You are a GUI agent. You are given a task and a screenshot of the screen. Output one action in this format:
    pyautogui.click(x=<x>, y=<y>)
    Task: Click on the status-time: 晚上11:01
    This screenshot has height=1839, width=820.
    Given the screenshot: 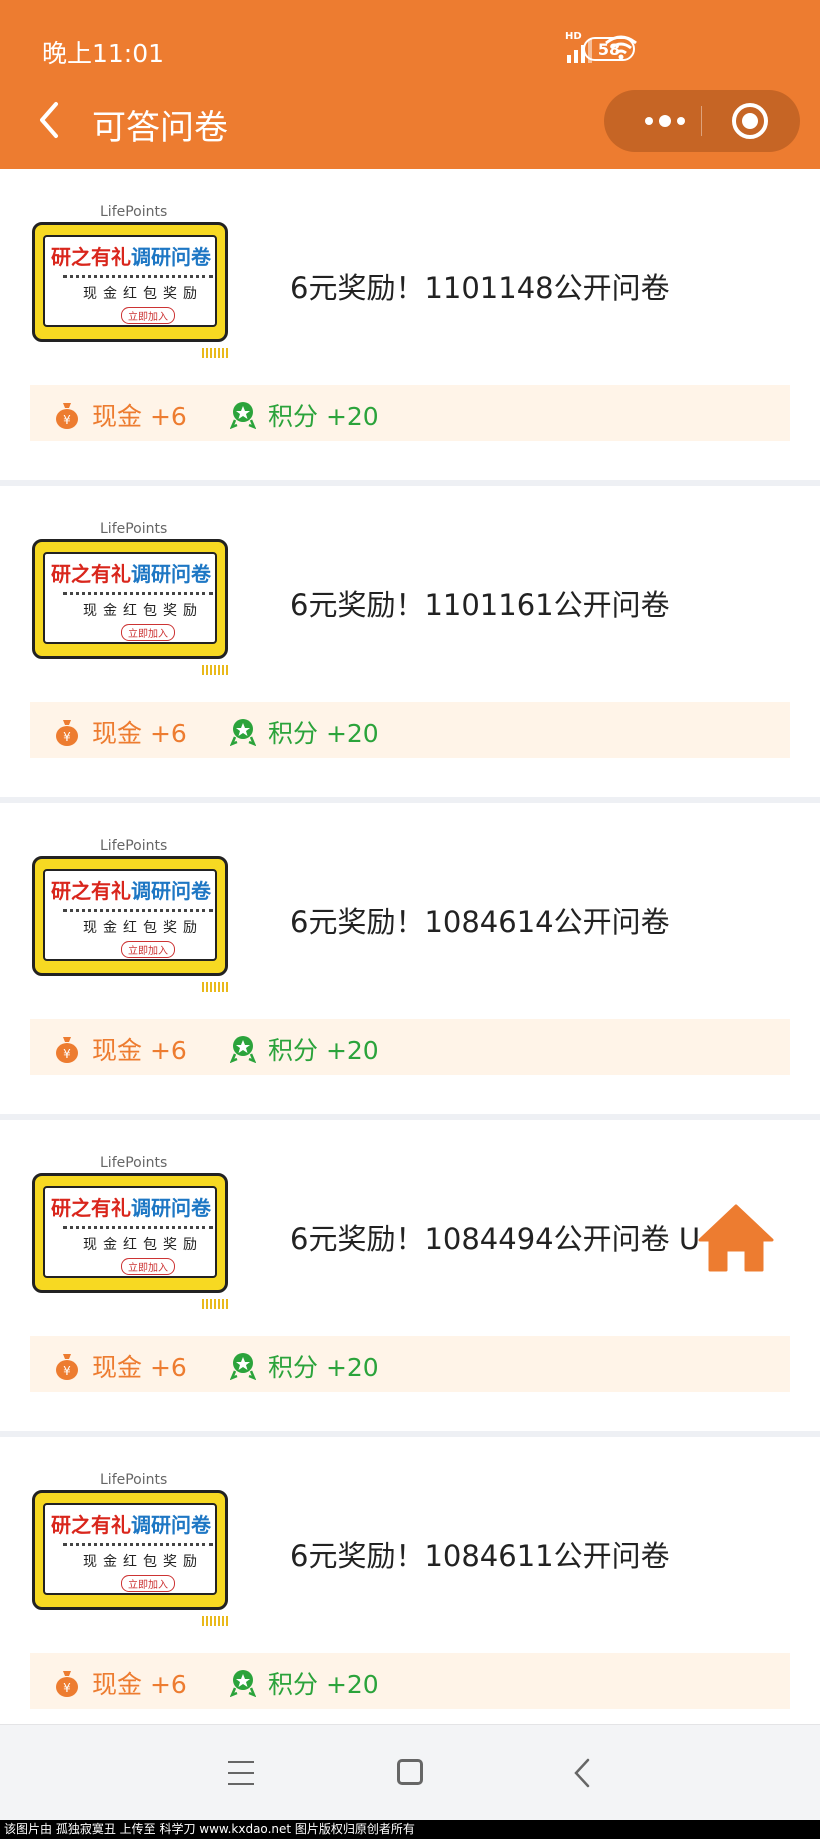 What is the action you would take?
    pyautogui.click(x=103, y=53)
    